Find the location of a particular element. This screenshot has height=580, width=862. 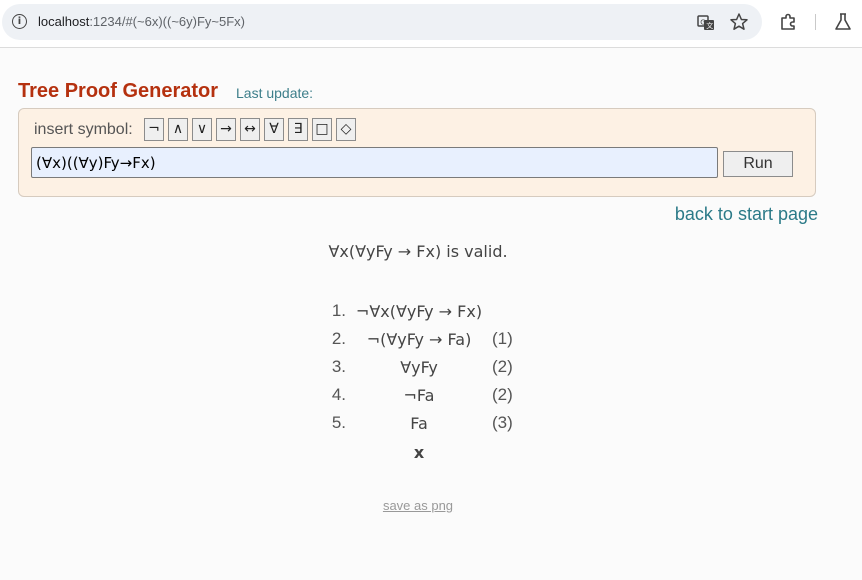

star-icon is located at coordinates (739, 22).